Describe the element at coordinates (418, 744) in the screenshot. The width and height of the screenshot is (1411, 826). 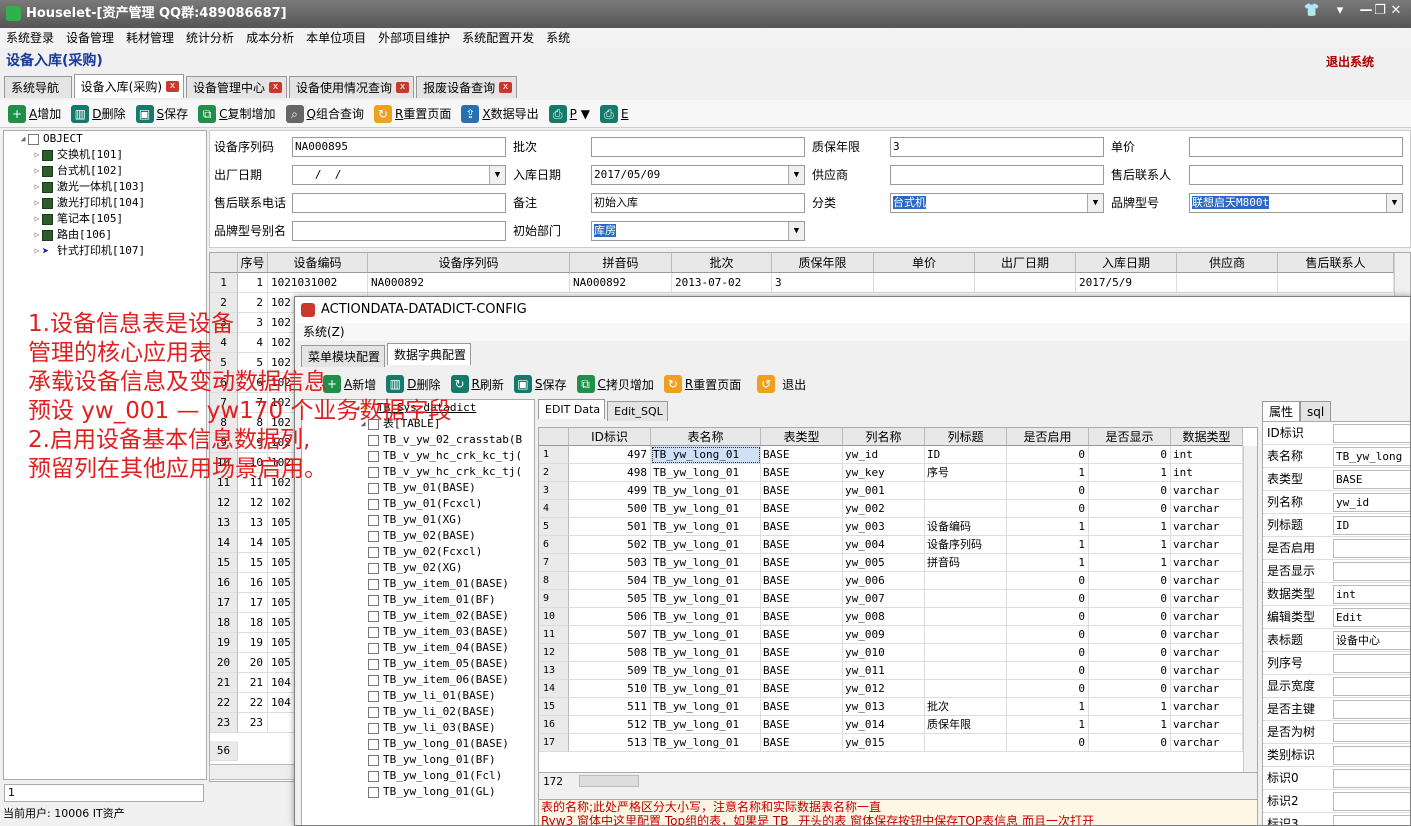
I see `tree-item: TB_yw_long_01(BASE)` at that location.